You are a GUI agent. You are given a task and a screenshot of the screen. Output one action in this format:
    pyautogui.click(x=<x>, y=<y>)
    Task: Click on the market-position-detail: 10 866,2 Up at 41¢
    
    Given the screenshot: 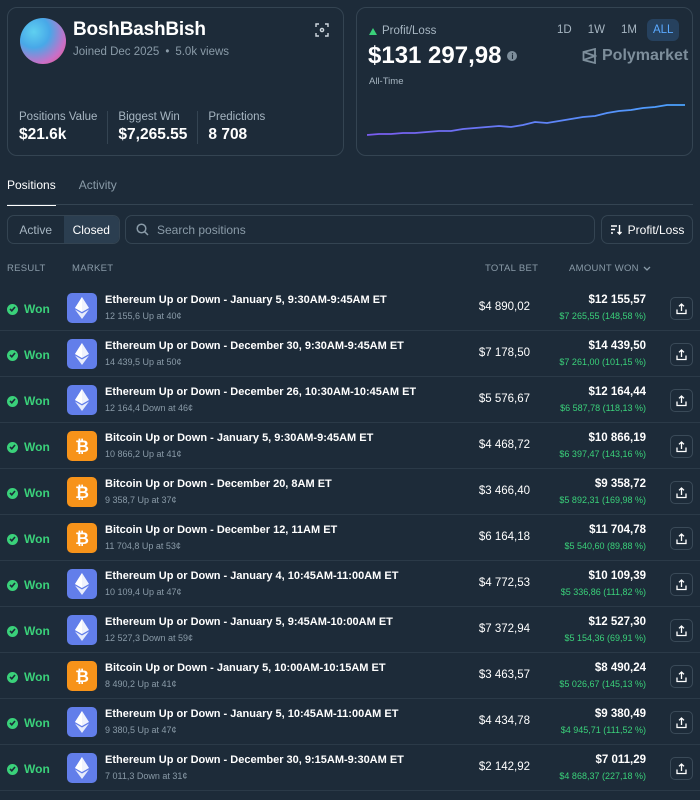 What is the action you would take?
    pyautogui.click(x=143, y=454)
    